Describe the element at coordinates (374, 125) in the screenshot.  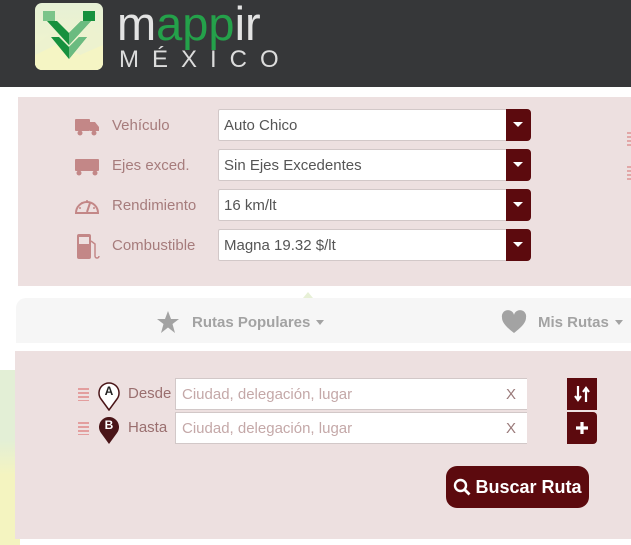
I see `vehicle-select: Auto Chico` at that location.